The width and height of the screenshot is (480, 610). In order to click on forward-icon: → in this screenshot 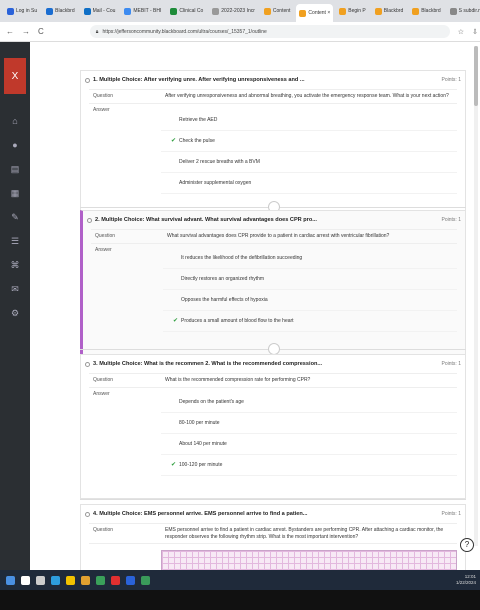, I will do `click(26, 31)`.